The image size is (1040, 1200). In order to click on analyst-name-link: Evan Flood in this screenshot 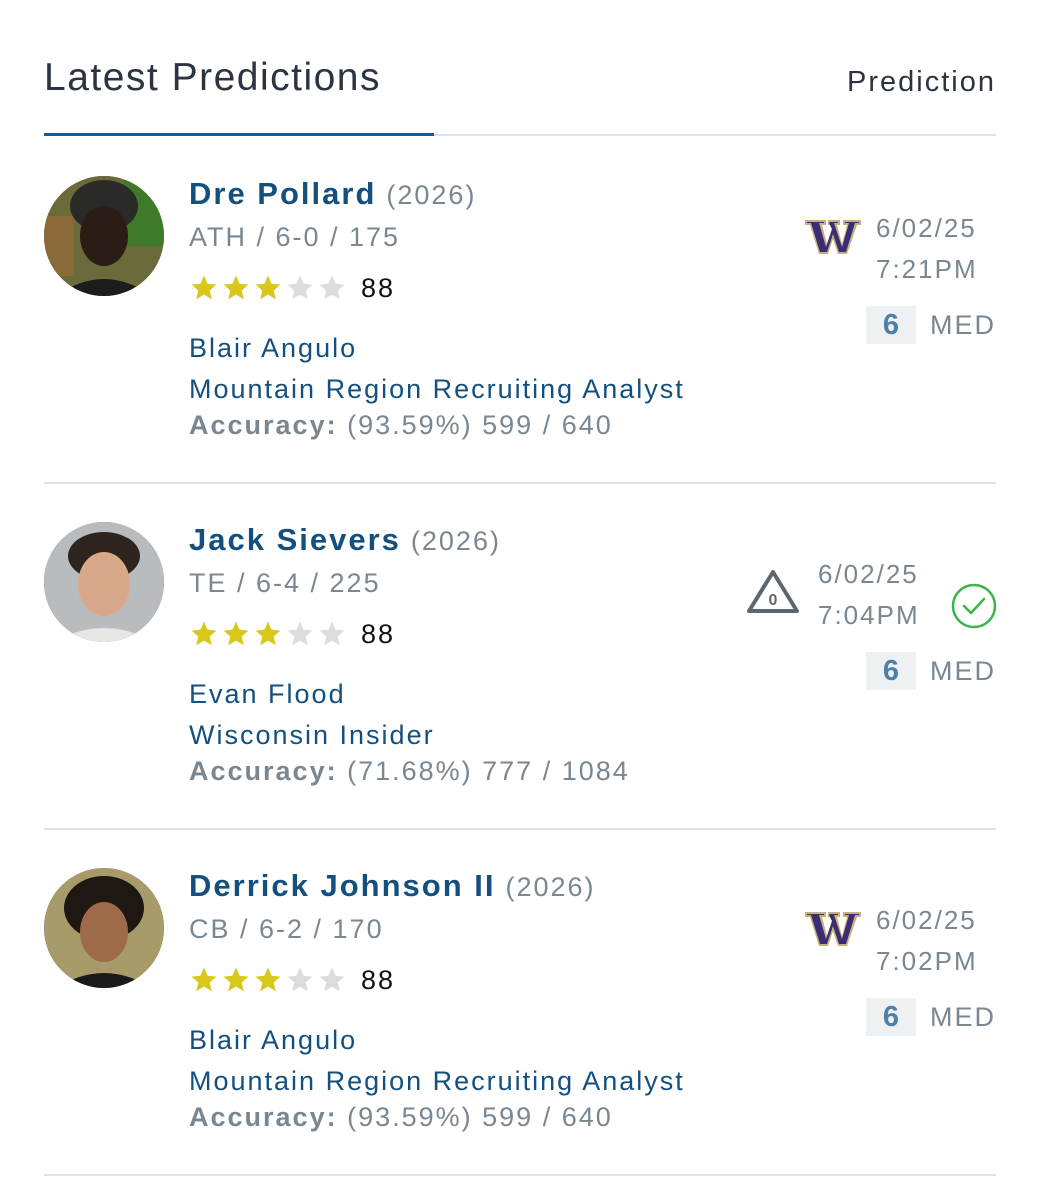, I will do `click(312, 694)`.